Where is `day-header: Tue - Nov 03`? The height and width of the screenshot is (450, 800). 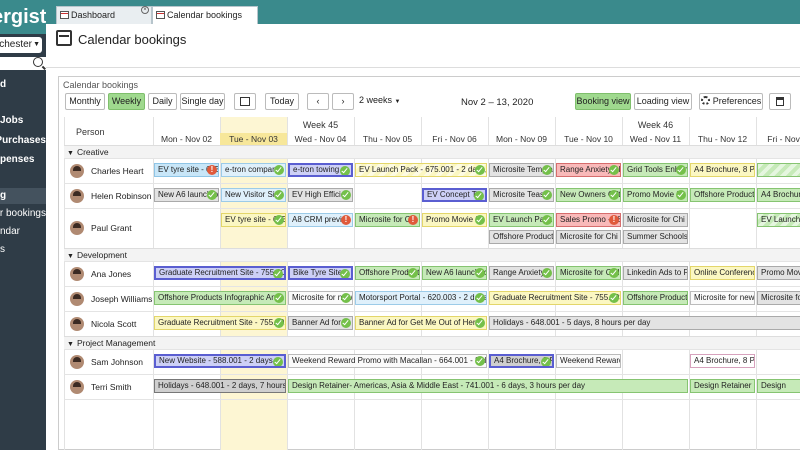
day-header: Tue - Nov 03 is located at coordinates (253, 139).